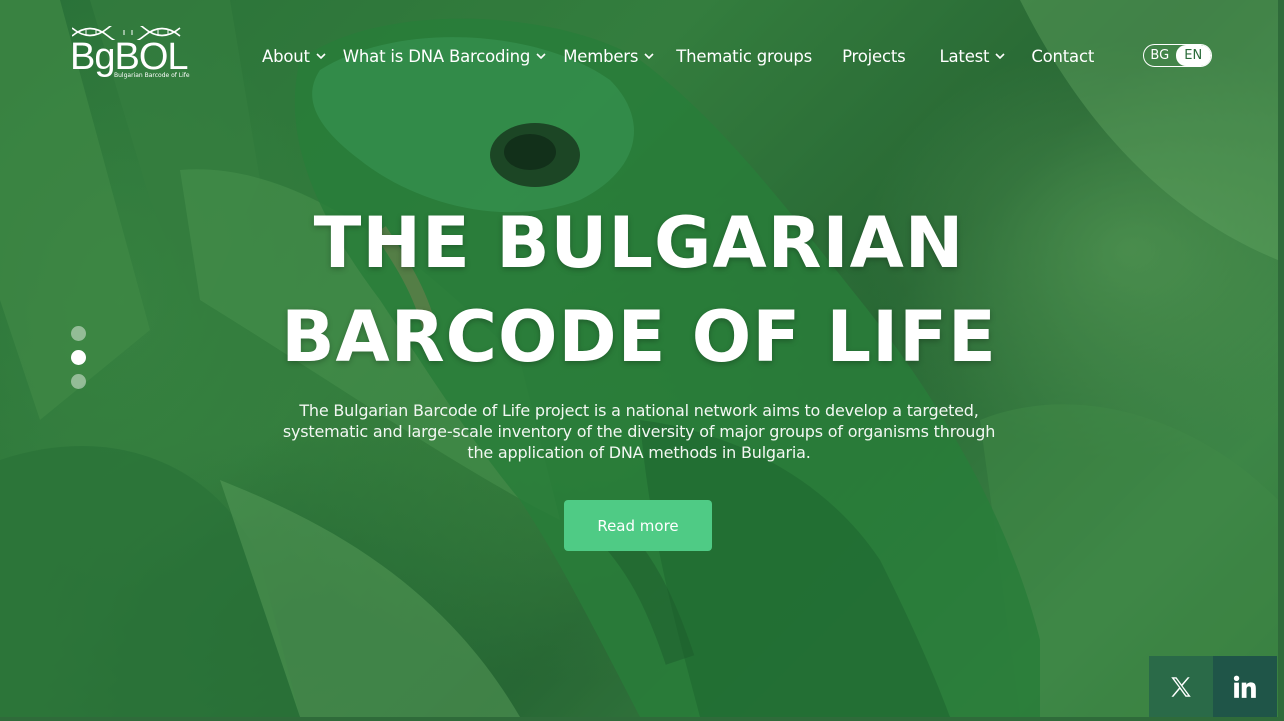 The height and width of the screenshot is (721, 1284). What do you see at coordinates (638, 525) in the screenshot?
I see `read-more-button: Read more` at bounding box center [638, 525].